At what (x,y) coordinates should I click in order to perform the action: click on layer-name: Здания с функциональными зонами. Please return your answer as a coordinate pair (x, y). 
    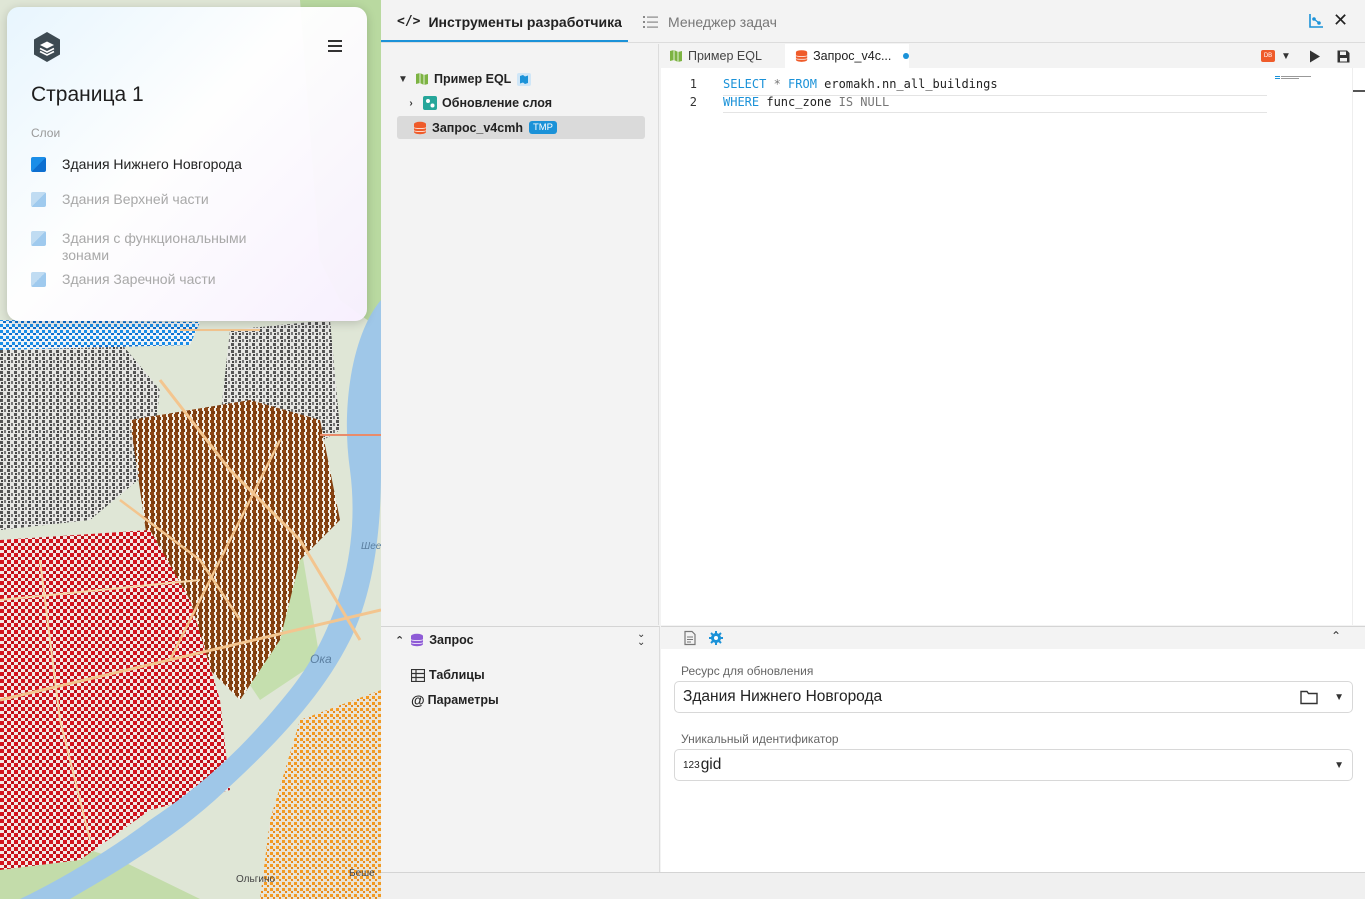
    Looking at the image, I should click on (154, 246).